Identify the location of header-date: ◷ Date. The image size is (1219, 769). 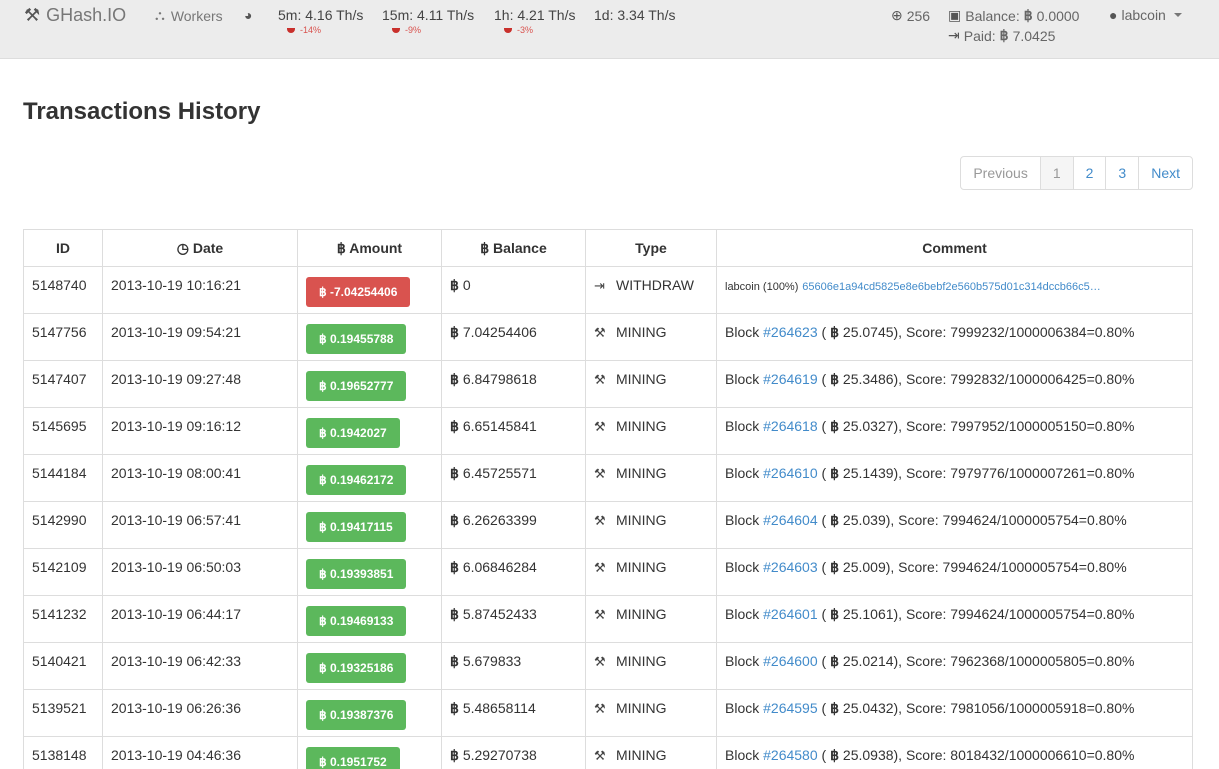
(200, 248).